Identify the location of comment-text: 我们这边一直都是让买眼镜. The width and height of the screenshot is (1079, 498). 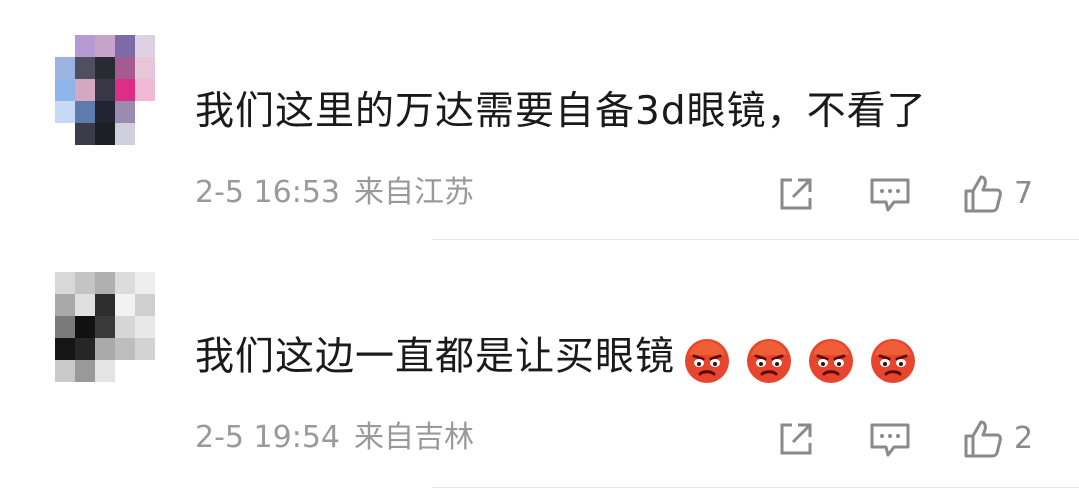
(562, 359).